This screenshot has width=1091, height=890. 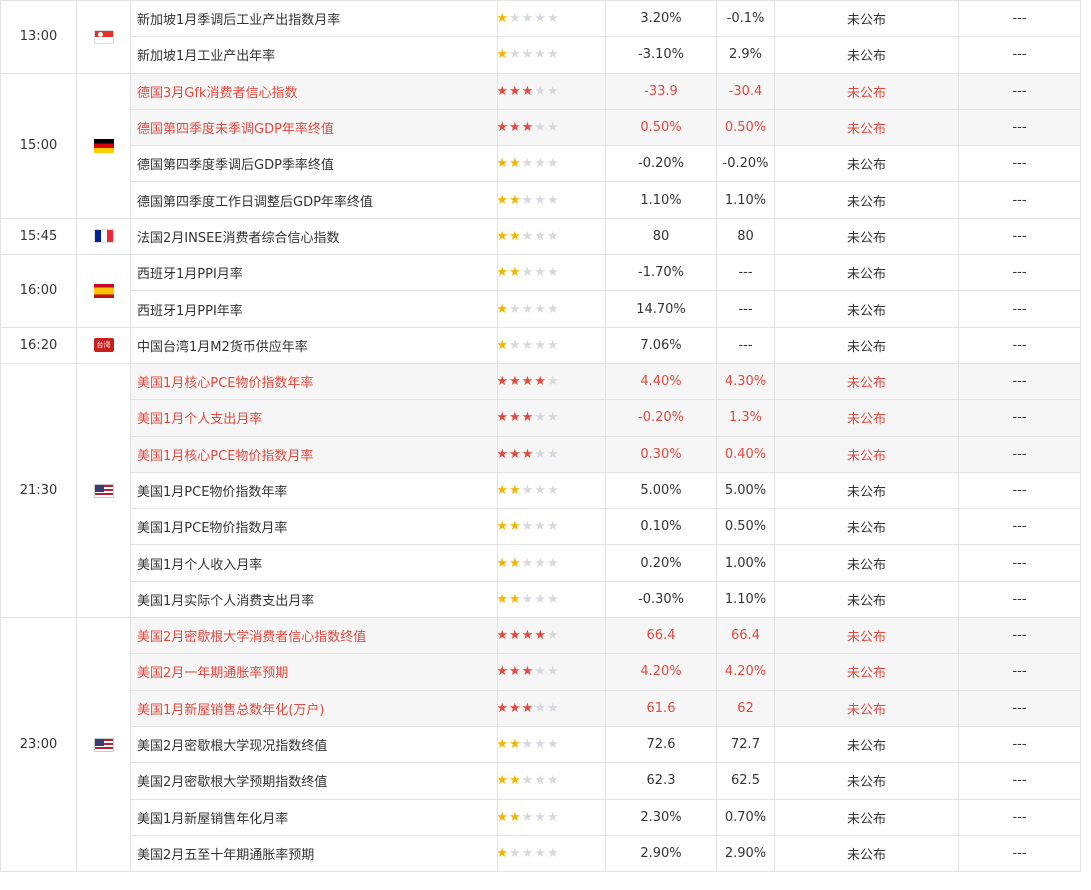 What do you see at coordinates (314, 744) in the screenshot?
I see `event-name: 美国2月密歇根大学现况指数终值` at bounding box center [314, 744].